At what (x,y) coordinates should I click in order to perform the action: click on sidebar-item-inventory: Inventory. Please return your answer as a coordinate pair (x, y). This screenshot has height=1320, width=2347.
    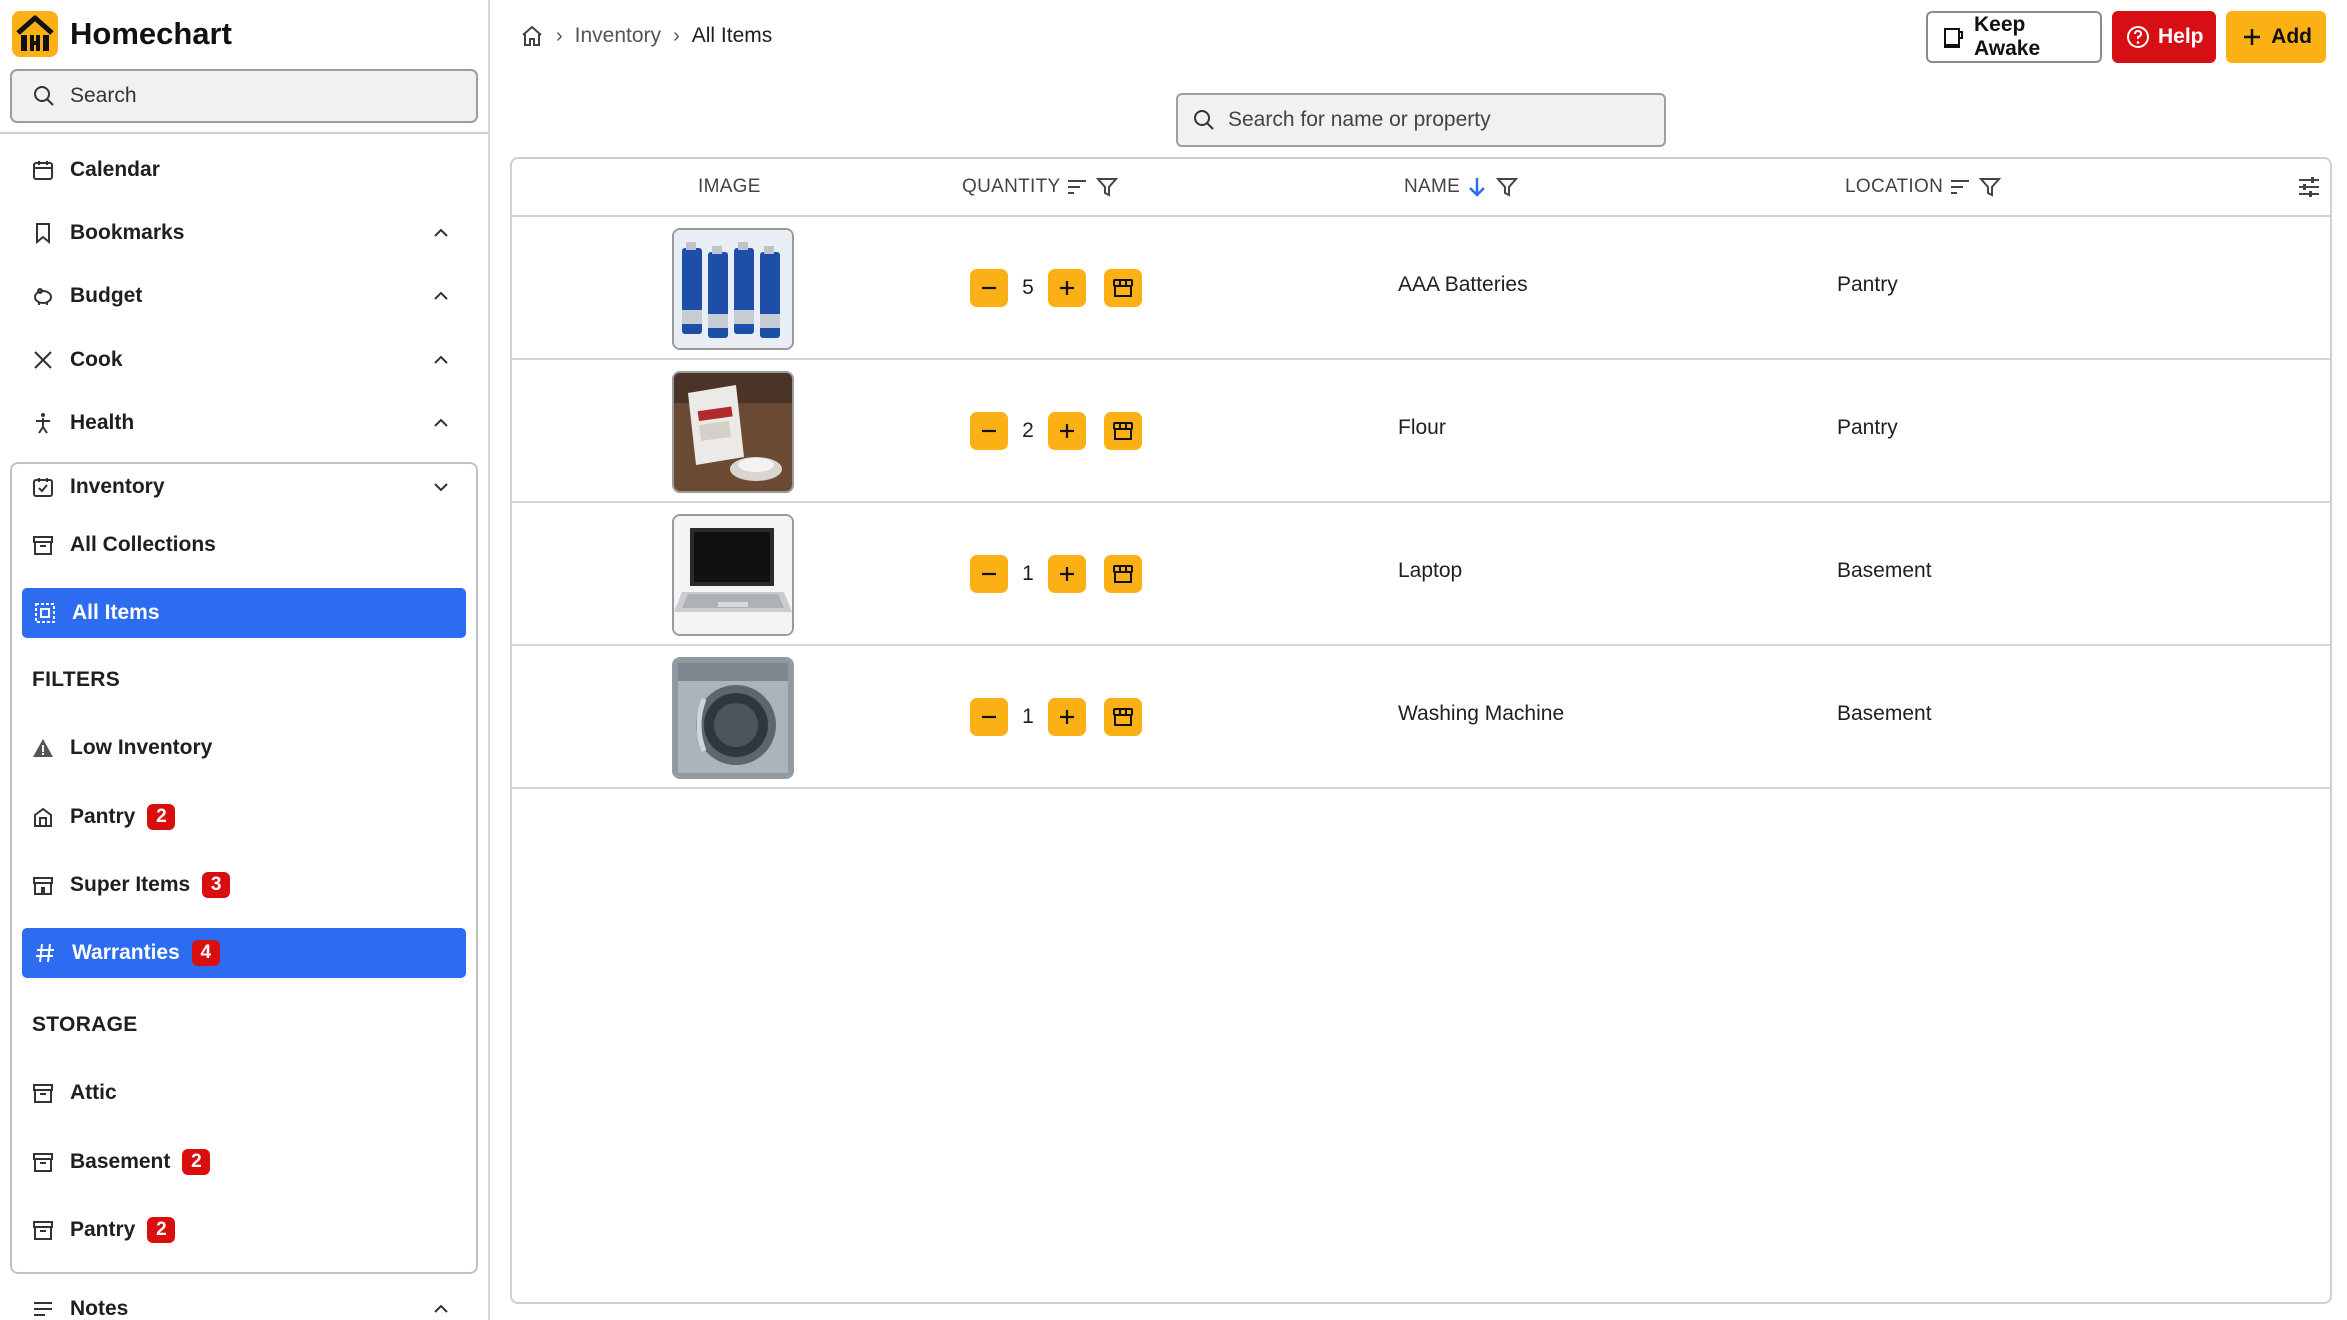
    Looking at the image, I should click on (97, 487).